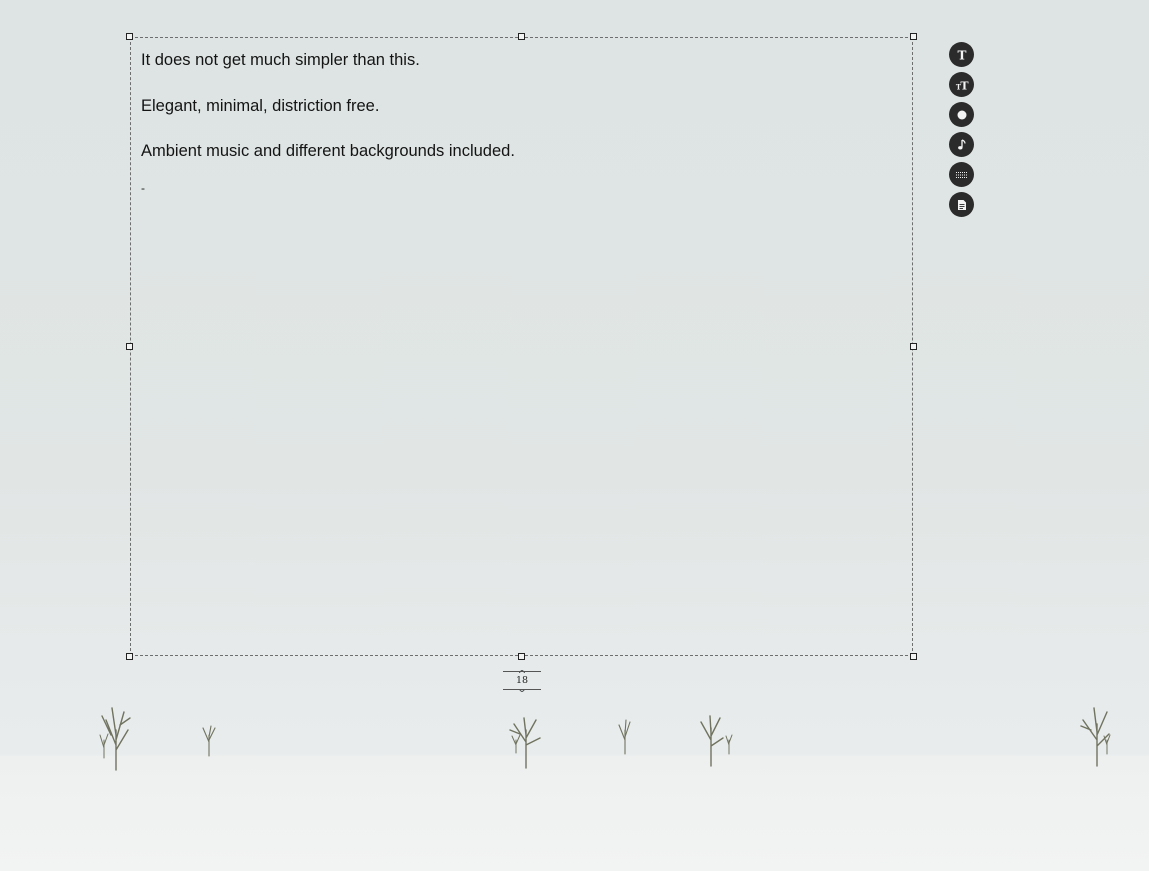 The width and height of the screenshot is (1149, 871). I want to click on resize-handle-bottom-right, so click(913, 656).